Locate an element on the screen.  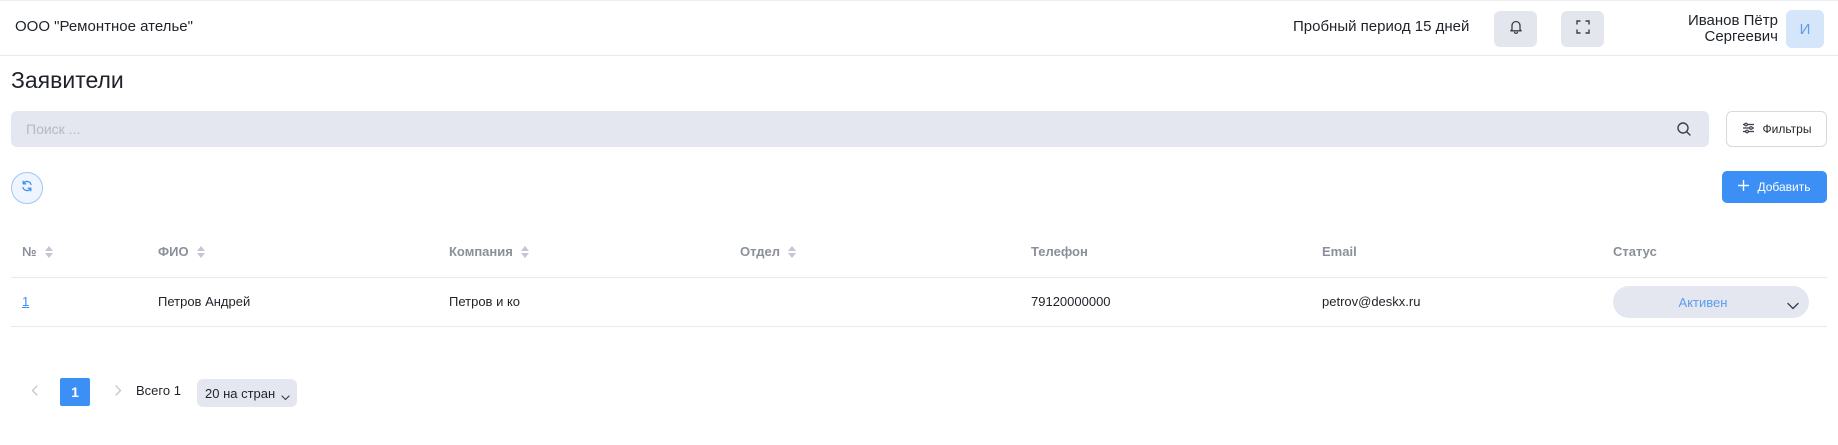
notifications-button is located at coordinates (1515, 29).